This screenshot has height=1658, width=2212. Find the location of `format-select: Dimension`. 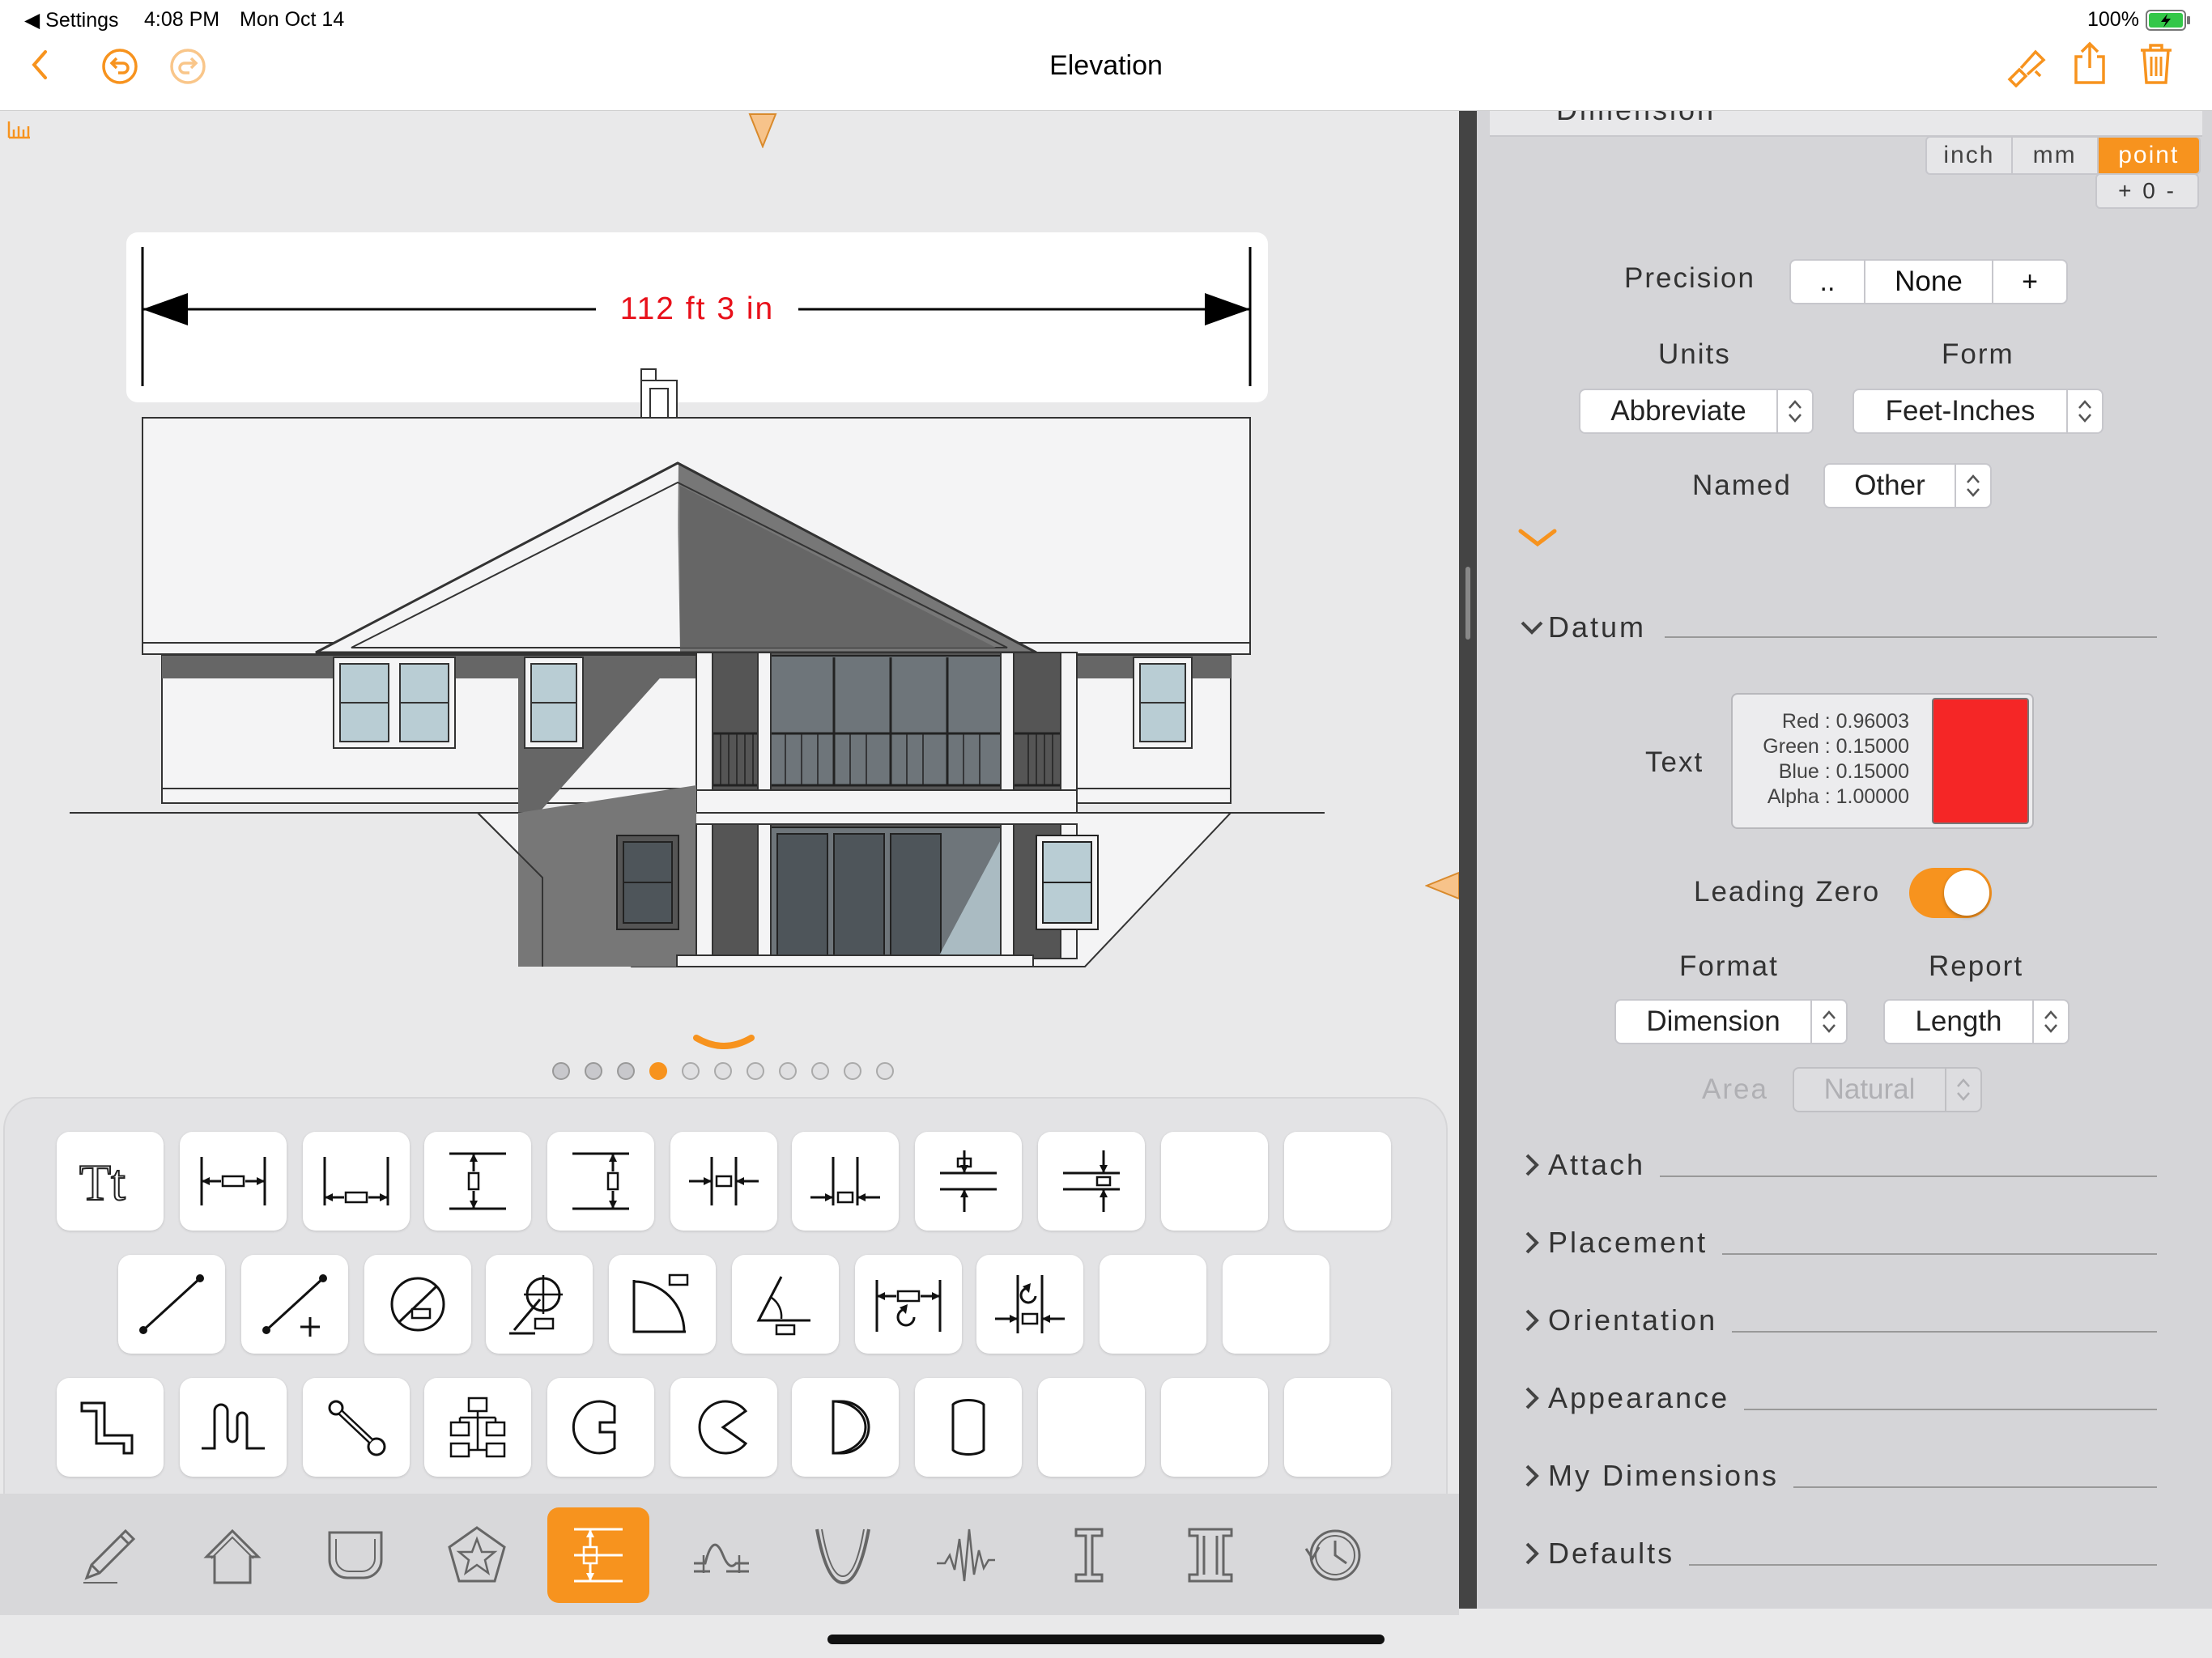

format-select: Dimension is located at coordinates (1731, 1021).